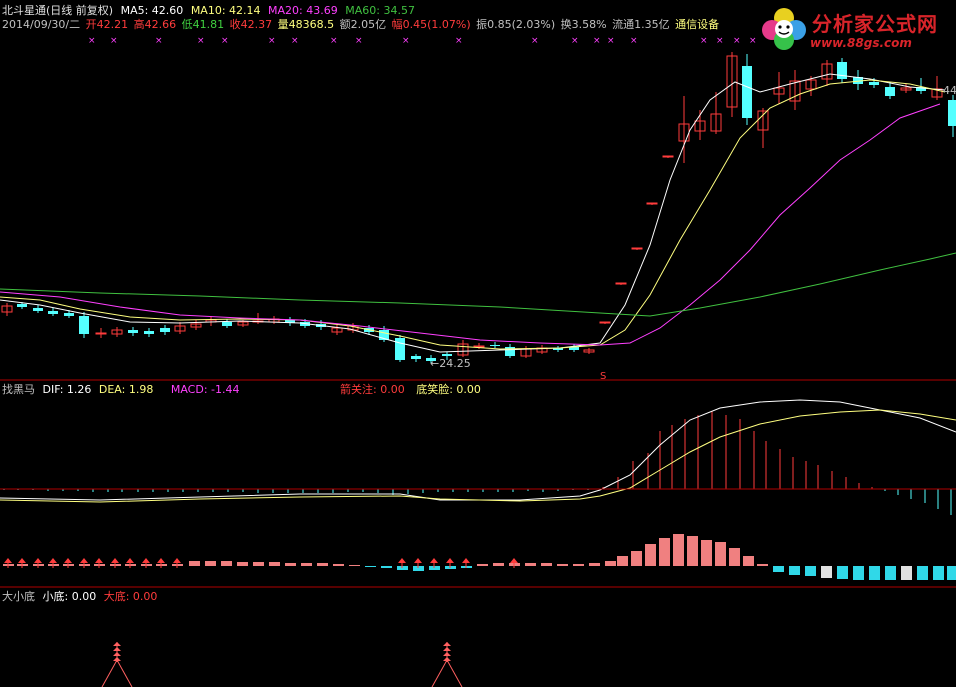  I want to click on quote-low: 低41.81, so click(203, 24).